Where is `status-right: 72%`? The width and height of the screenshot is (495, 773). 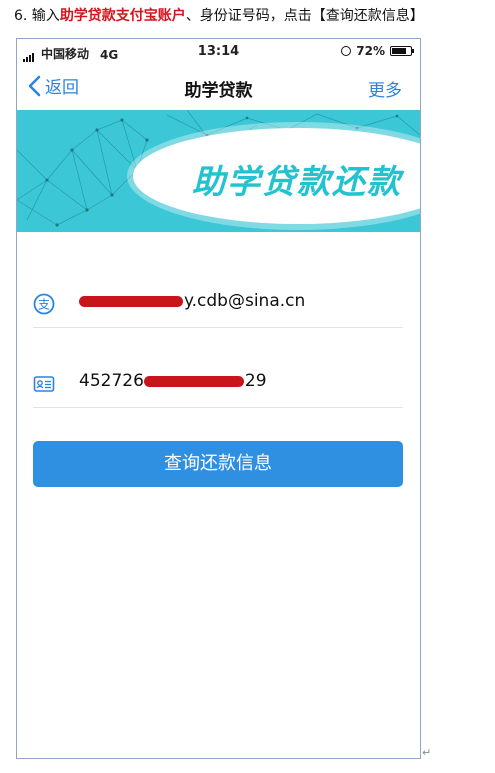 status-right: 72% is located at coordinates (377, 51).